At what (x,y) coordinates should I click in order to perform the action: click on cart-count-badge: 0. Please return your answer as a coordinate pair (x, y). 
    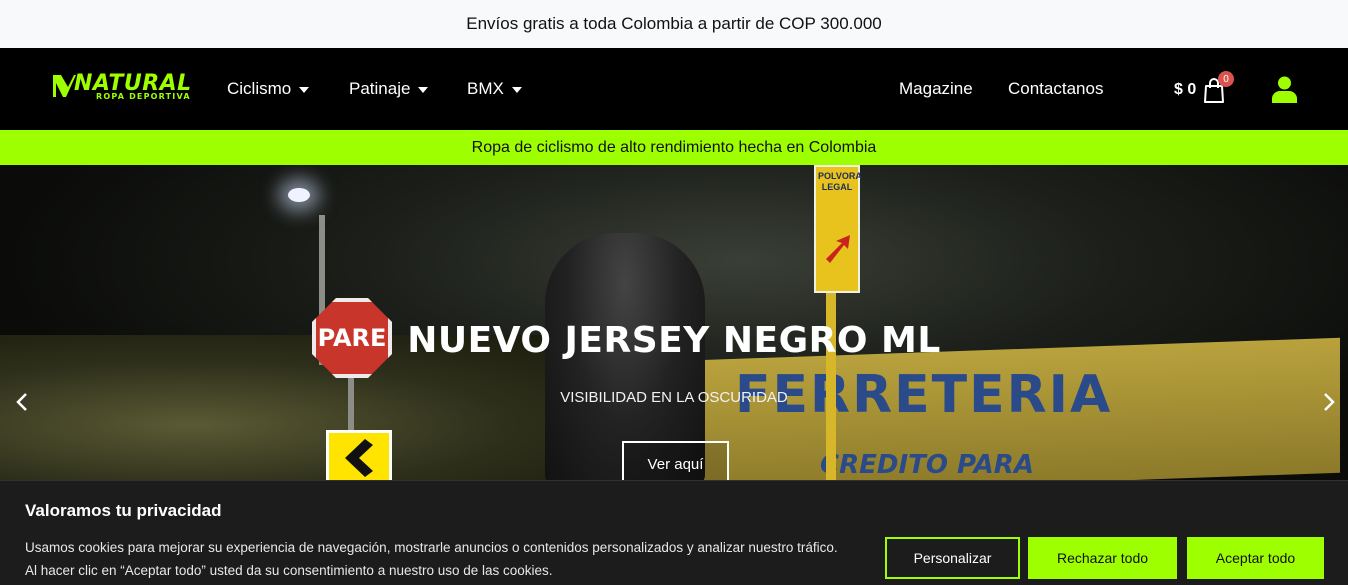
    Looking at the image, I should click on (1226, 79).